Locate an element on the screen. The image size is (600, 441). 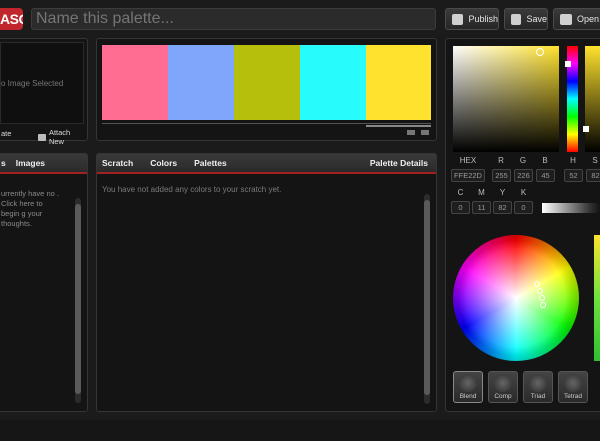
g-field: 226 is located at coordinates (523, 175).